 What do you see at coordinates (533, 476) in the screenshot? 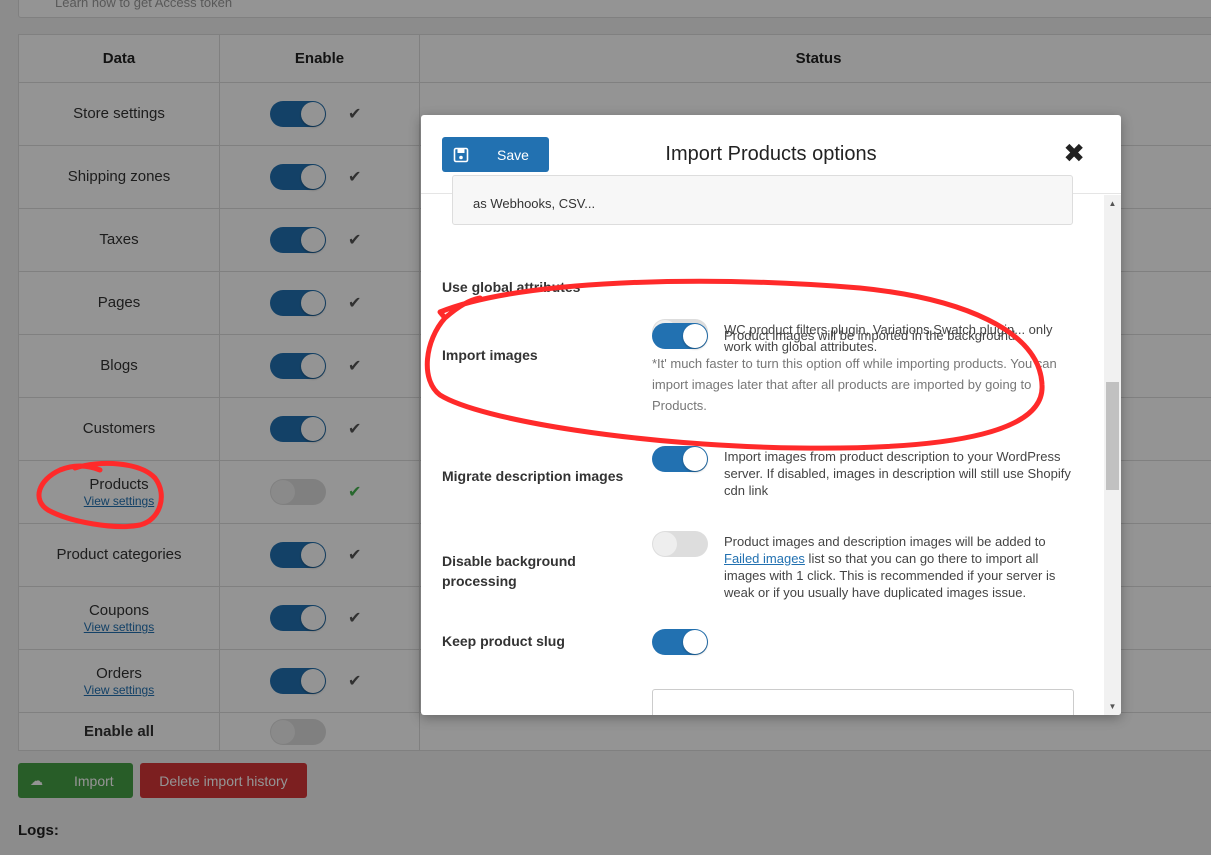
I see `option-label: Migrate description images` at bounding box center [533, 476].